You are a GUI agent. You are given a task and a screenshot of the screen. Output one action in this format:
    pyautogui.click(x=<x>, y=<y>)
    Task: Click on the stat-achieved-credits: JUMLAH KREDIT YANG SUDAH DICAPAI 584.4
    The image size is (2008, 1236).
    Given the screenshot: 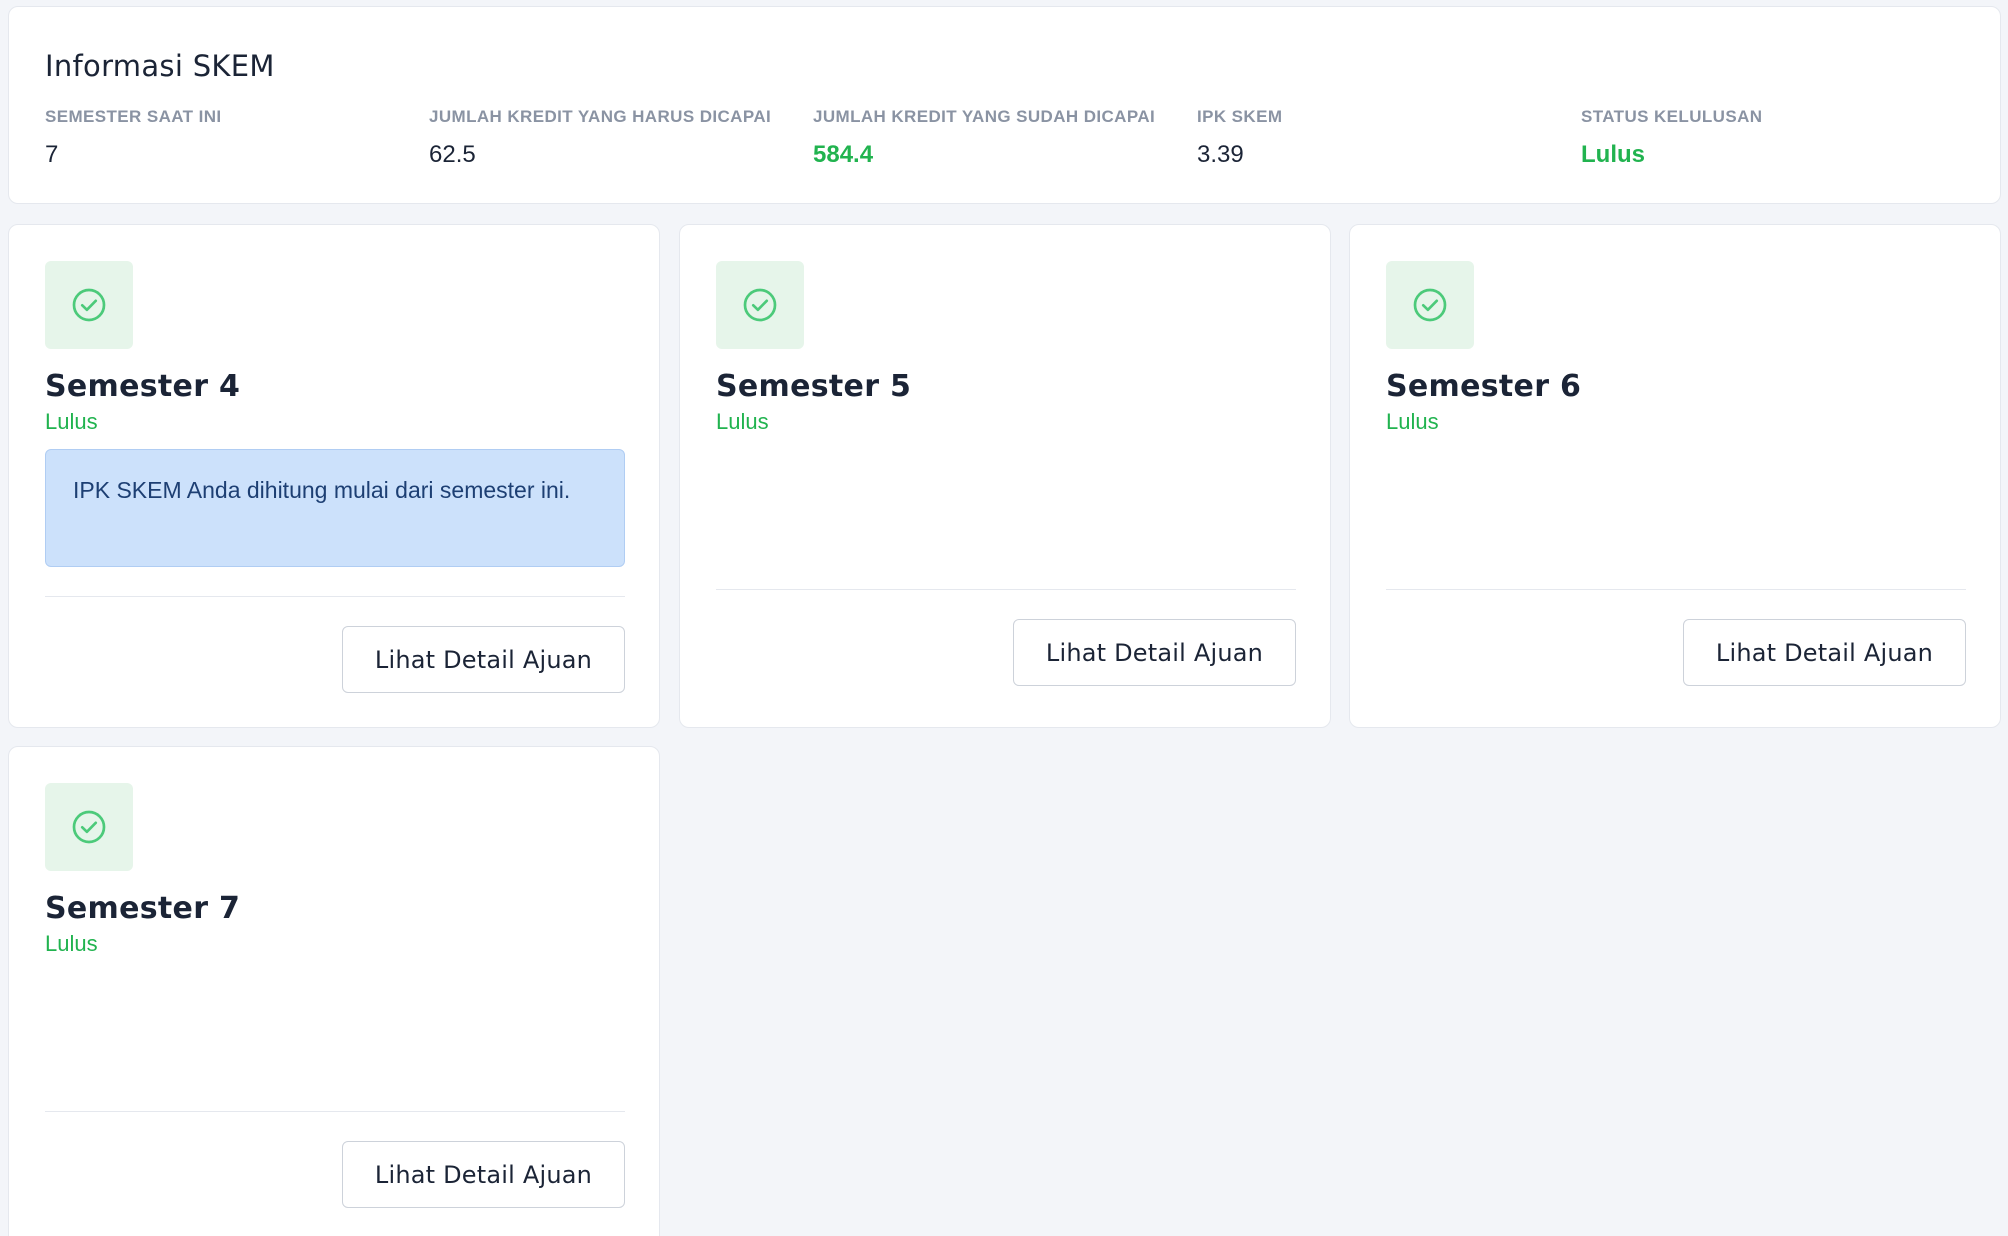 What is the action you would take?
    pyautogui.click(x=984, y=138)
    